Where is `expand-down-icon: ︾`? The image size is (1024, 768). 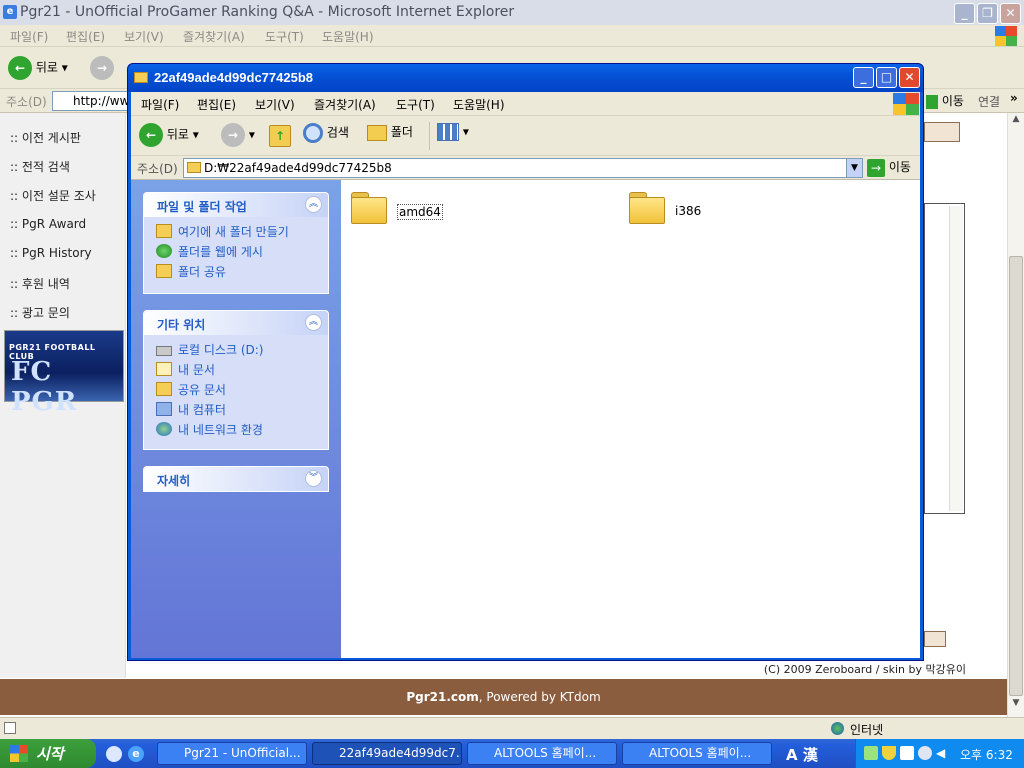
expand-down-icon: ︾ is located at coordinates (313, 478).